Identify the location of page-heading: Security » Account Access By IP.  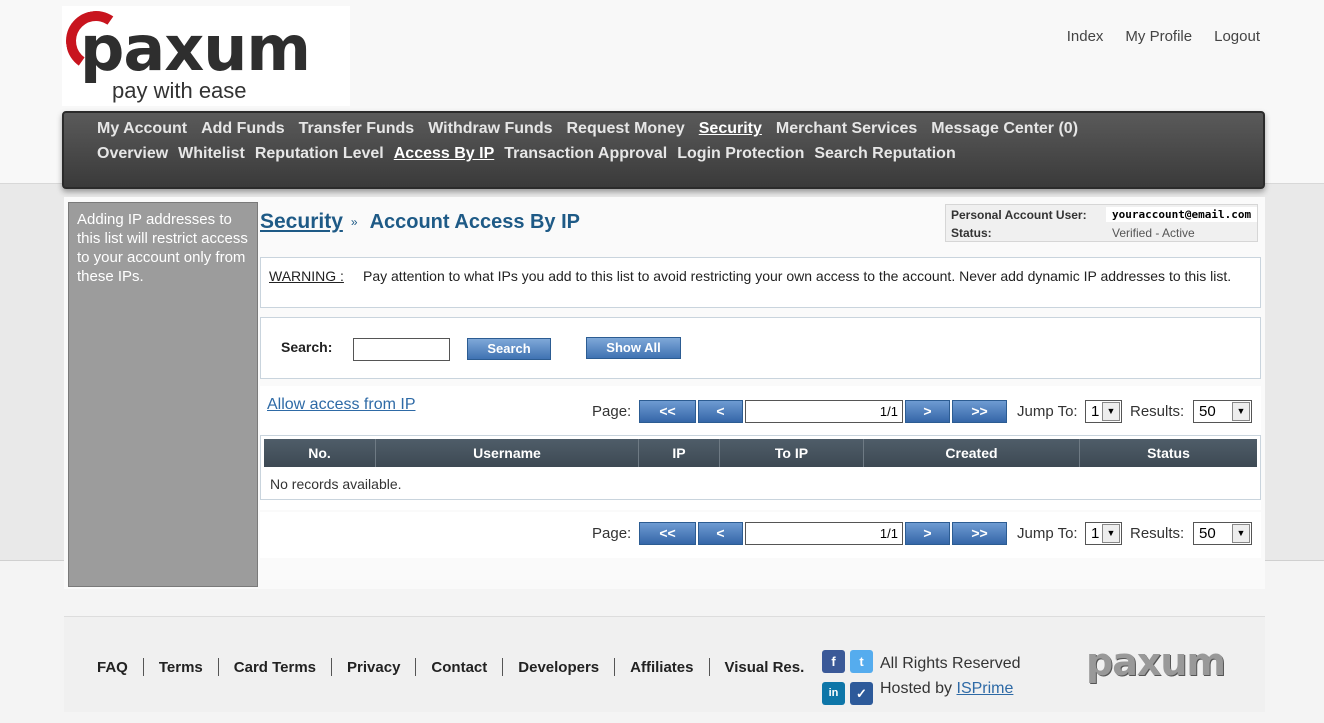
(420, 222).